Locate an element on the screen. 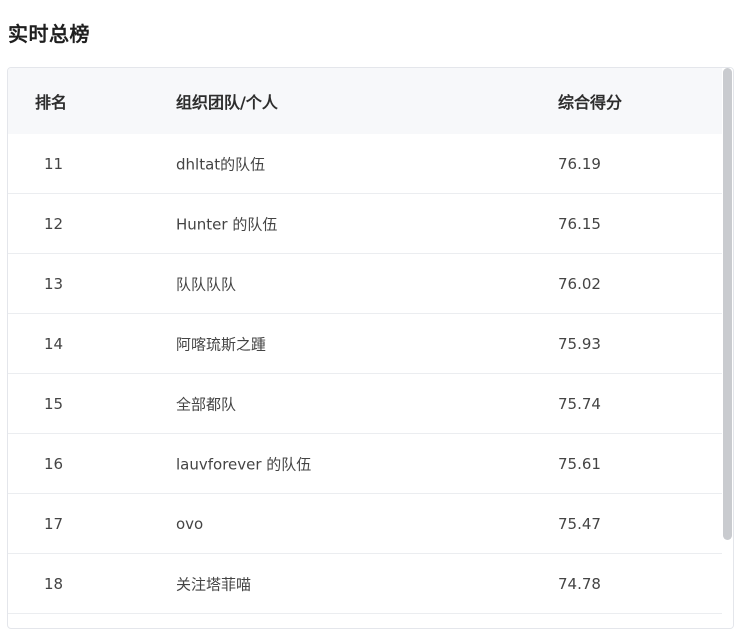 This screenshot has width=755, height=629. header-score: 综合得分 is located at coordinates (590, 102).